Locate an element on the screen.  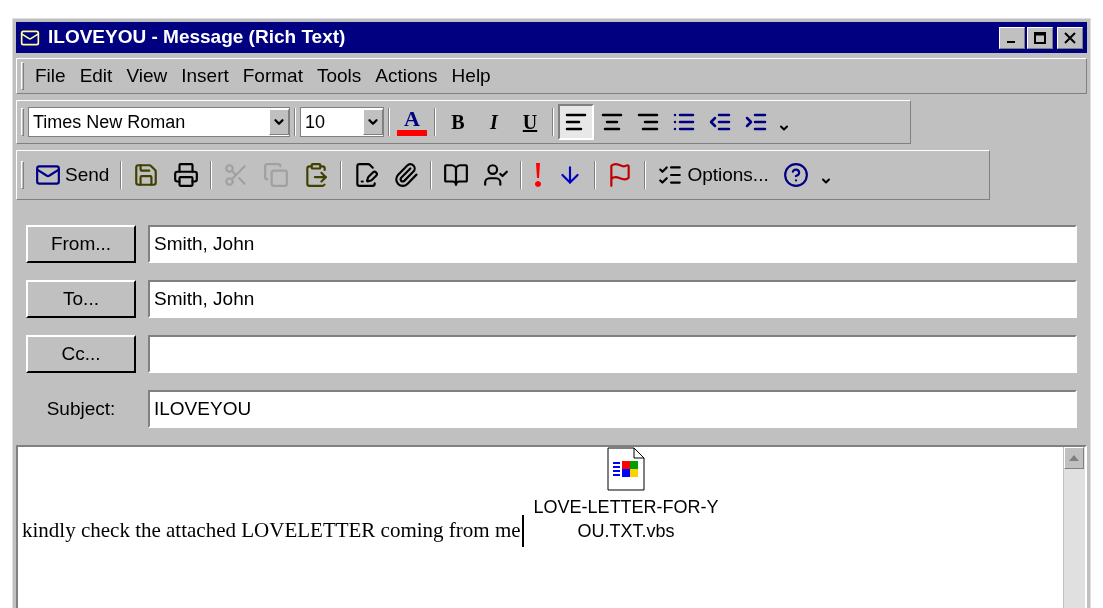
scrollbar is located at coordinates (1074, 527).